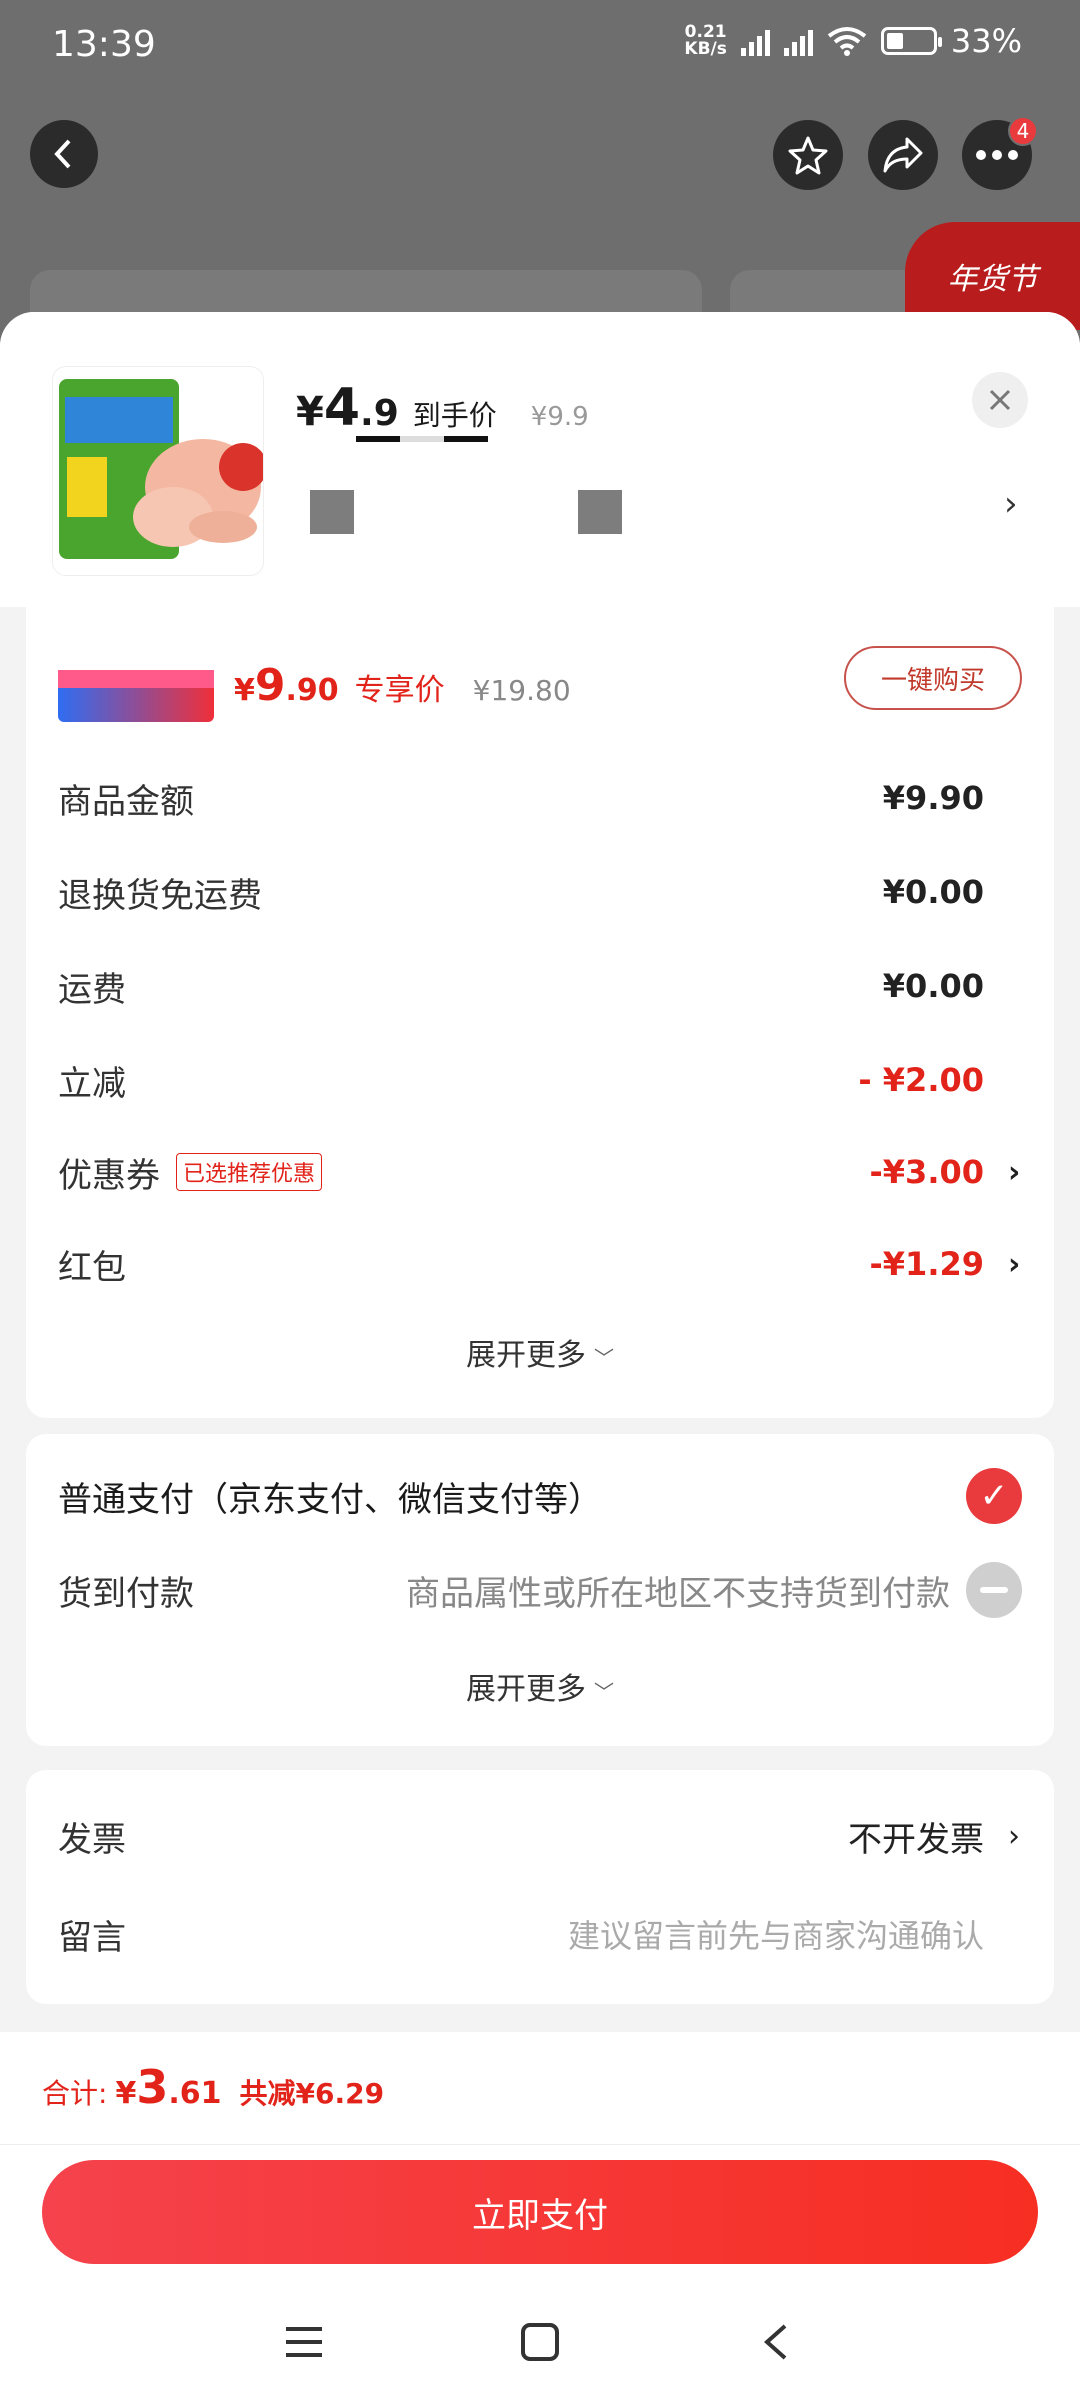 The image size is (1080, 2400). I want to click on summary-row-shipping: 运费 ¥0.00, so click(540, 986).